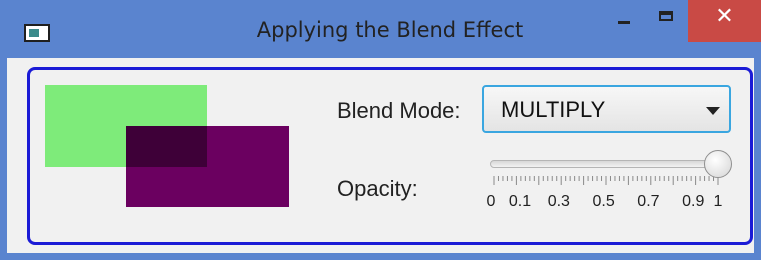  I want to click on opacity-slider-ticks, so click(606, 183).